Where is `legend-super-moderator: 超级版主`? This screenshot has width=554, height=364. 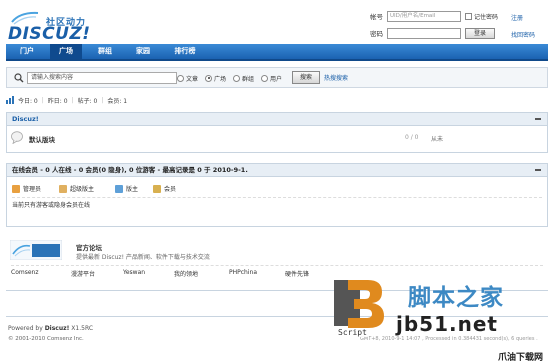 legend-super-moderator: 超级版主 is located at coordinates (76, 188).